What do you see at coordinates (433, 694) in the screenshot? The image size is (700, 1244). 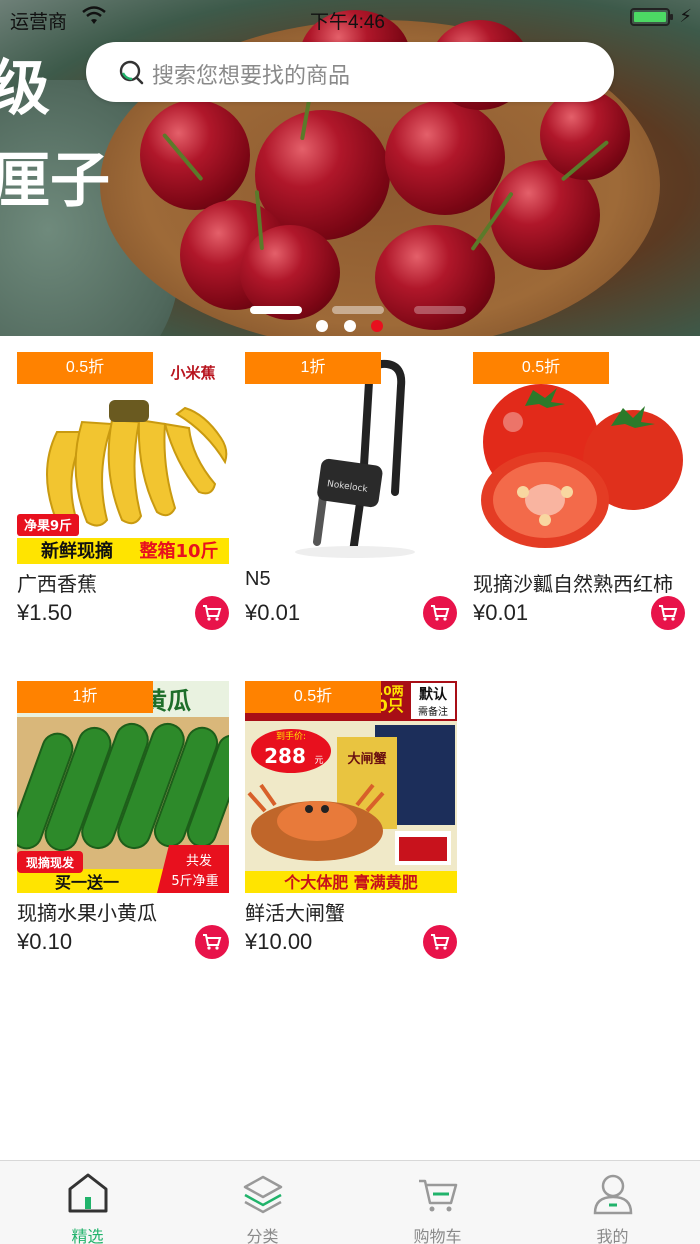 I see `image-corner-text: 默认` at bounding box center [433, 694].